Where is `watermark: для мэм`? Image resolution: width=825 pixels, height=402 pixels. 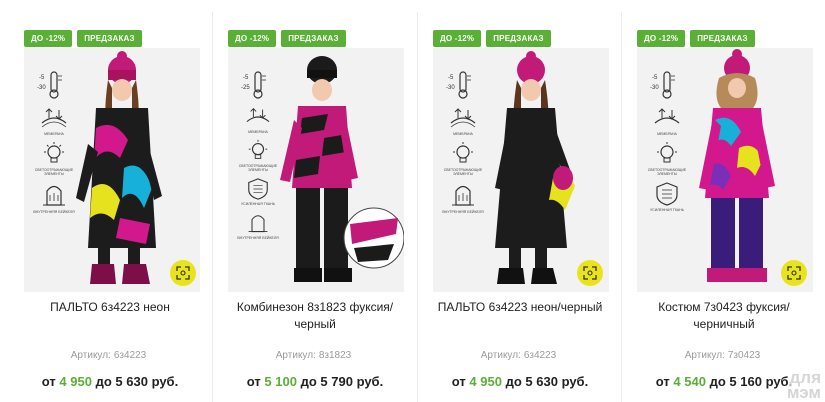 watermark: для мэм is located at coordinates (803, 385).